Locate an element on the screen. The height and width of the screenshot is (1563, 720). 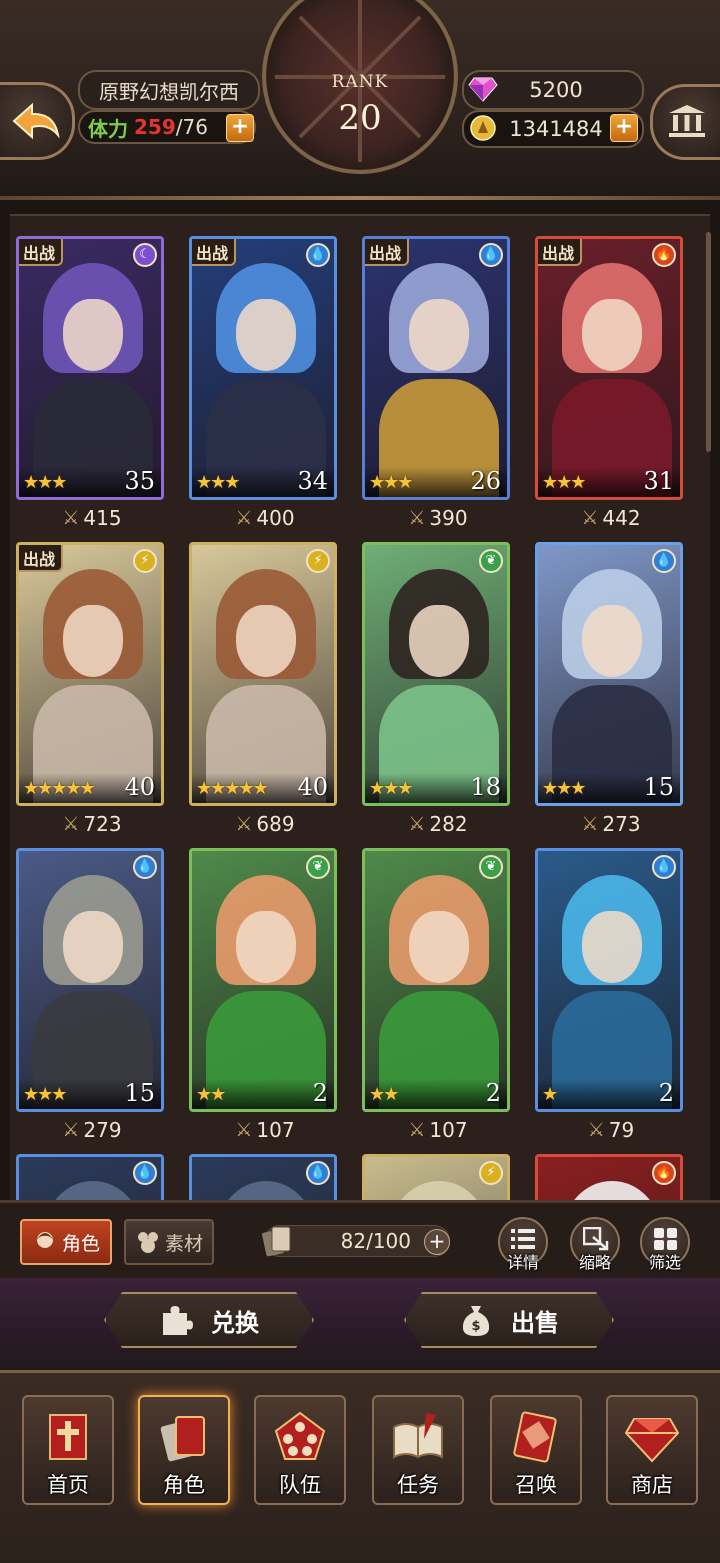
character-card-cell: ⚡ is located at coordinates (438, 1178).